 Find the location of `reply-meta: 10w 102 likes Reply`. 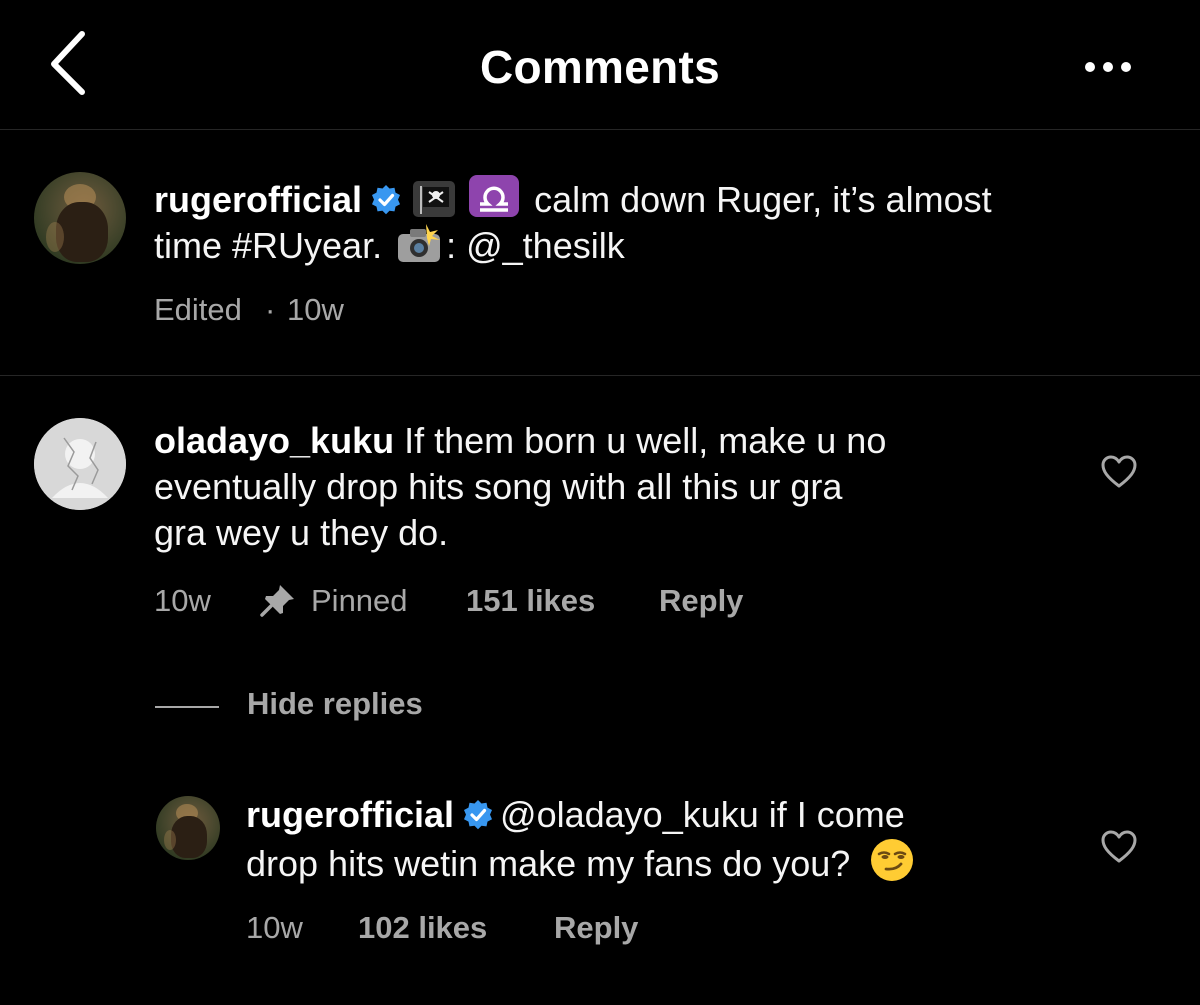

reply-meta: 10w 102 likes Reply is located at coordinates (471, 930).